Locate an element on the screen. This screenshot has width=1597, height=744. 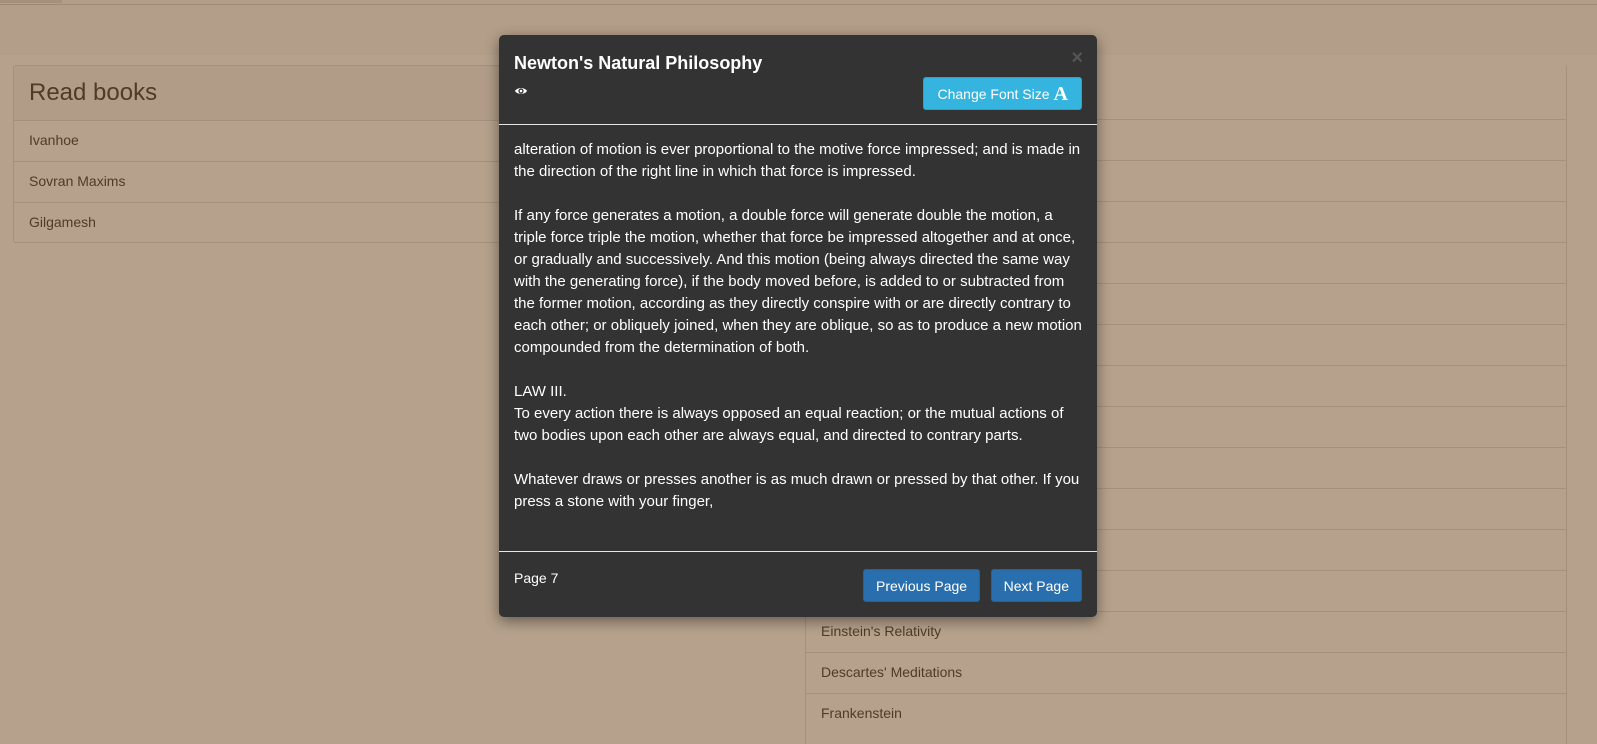
change-font-size-label: Change Font Size is located at coordinates (993, 93).